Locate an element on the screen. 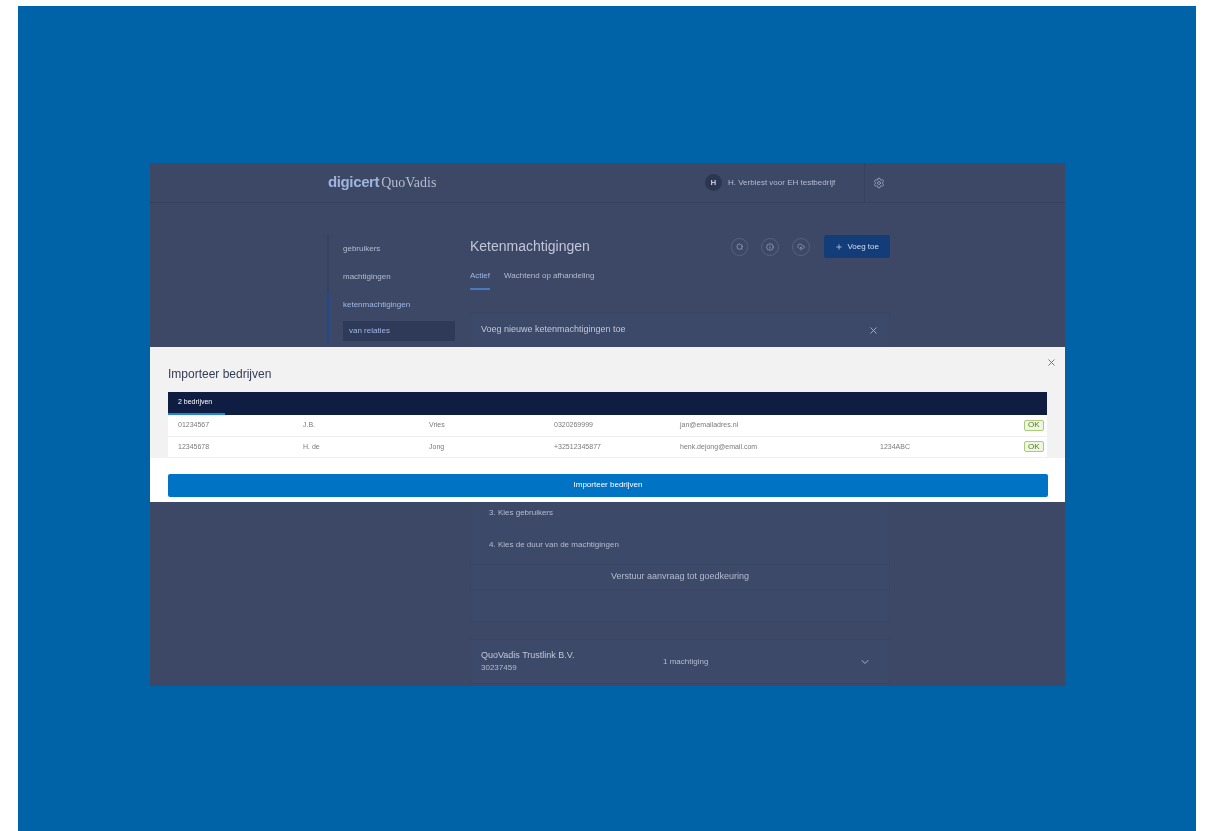 The width and height of the screenshot is (1206, 831). relation-name: QuoVadis Trustlink B.V. is located at coordinates (528, 655).